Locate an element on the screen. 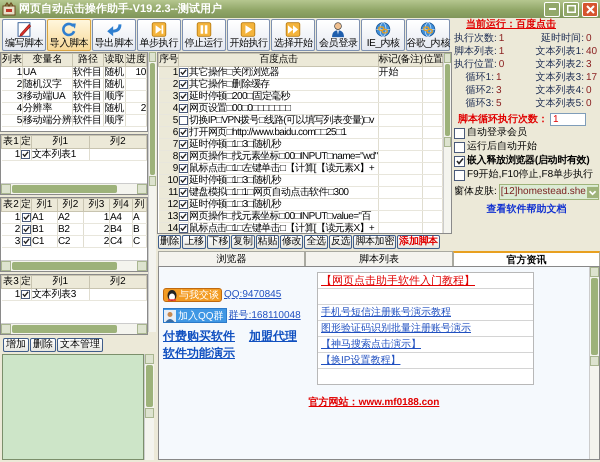  button: 增加 is located at coordinates (16, 345).